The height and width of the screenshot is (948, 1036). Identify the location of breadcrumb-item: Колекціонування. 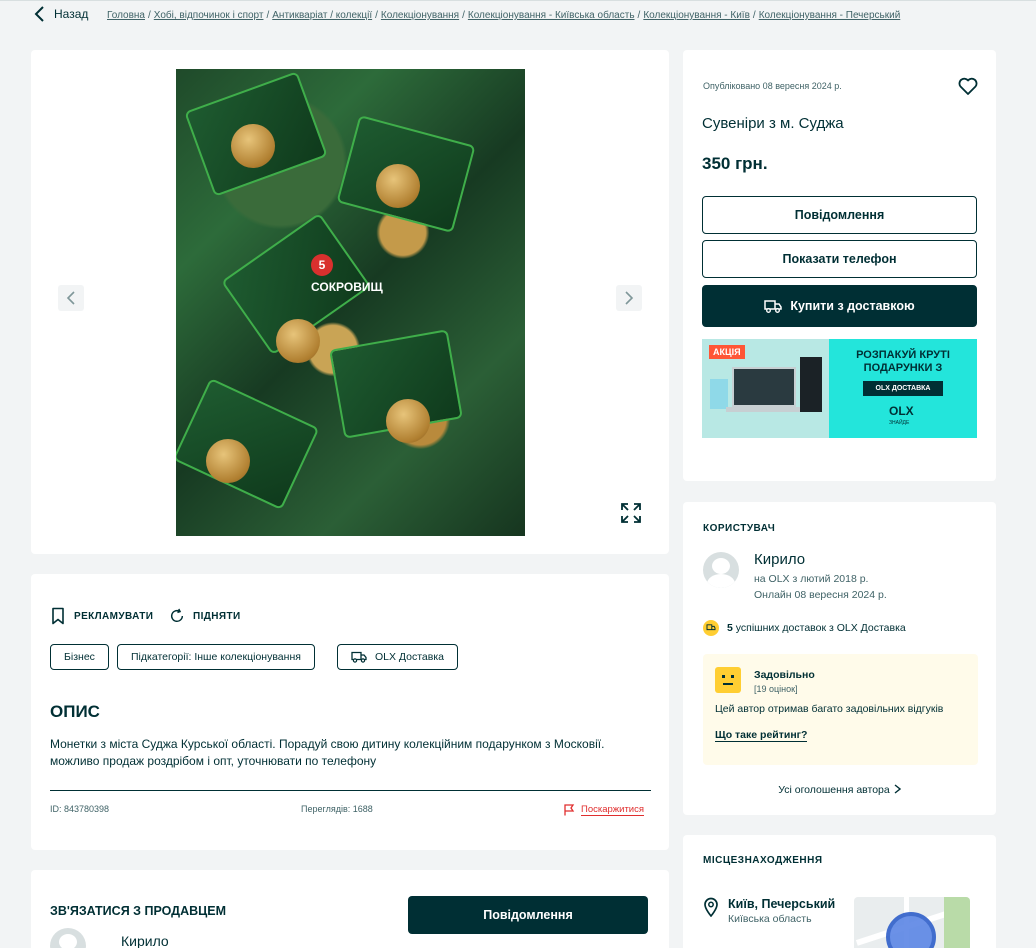
(420, 15).